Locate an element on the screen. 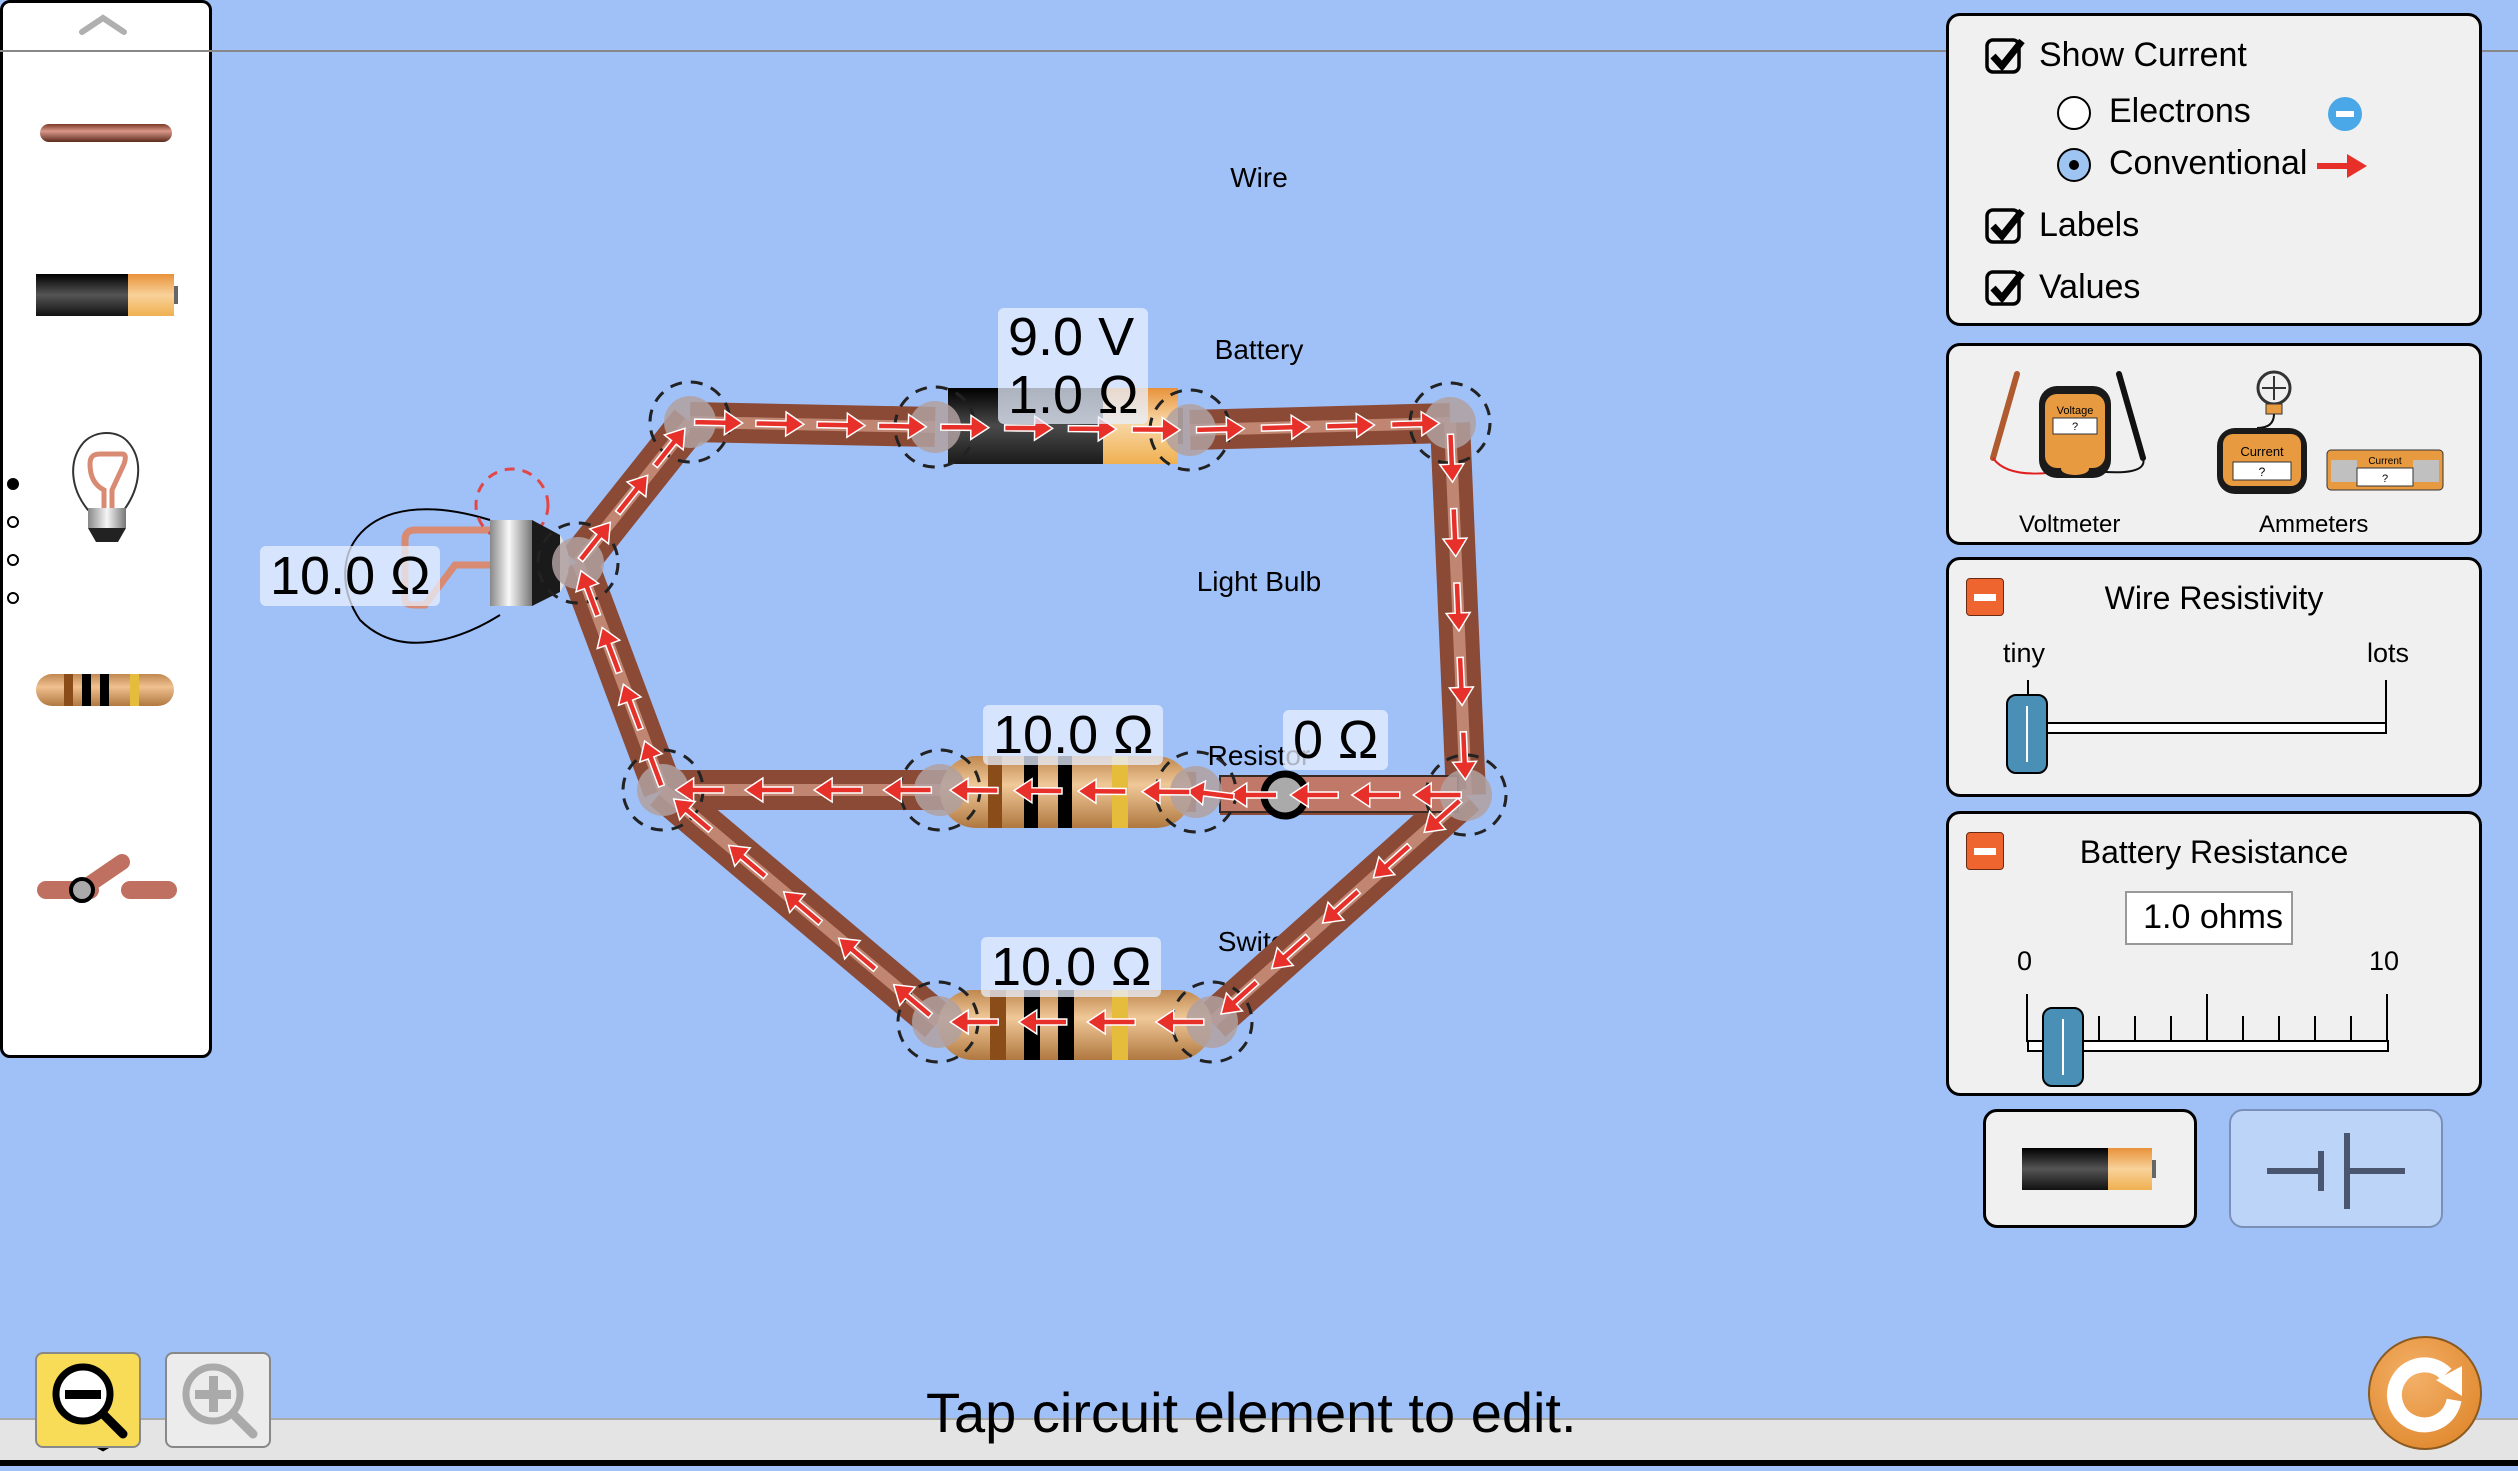  red-arrow-icon is located at coordinates (2342, 166).